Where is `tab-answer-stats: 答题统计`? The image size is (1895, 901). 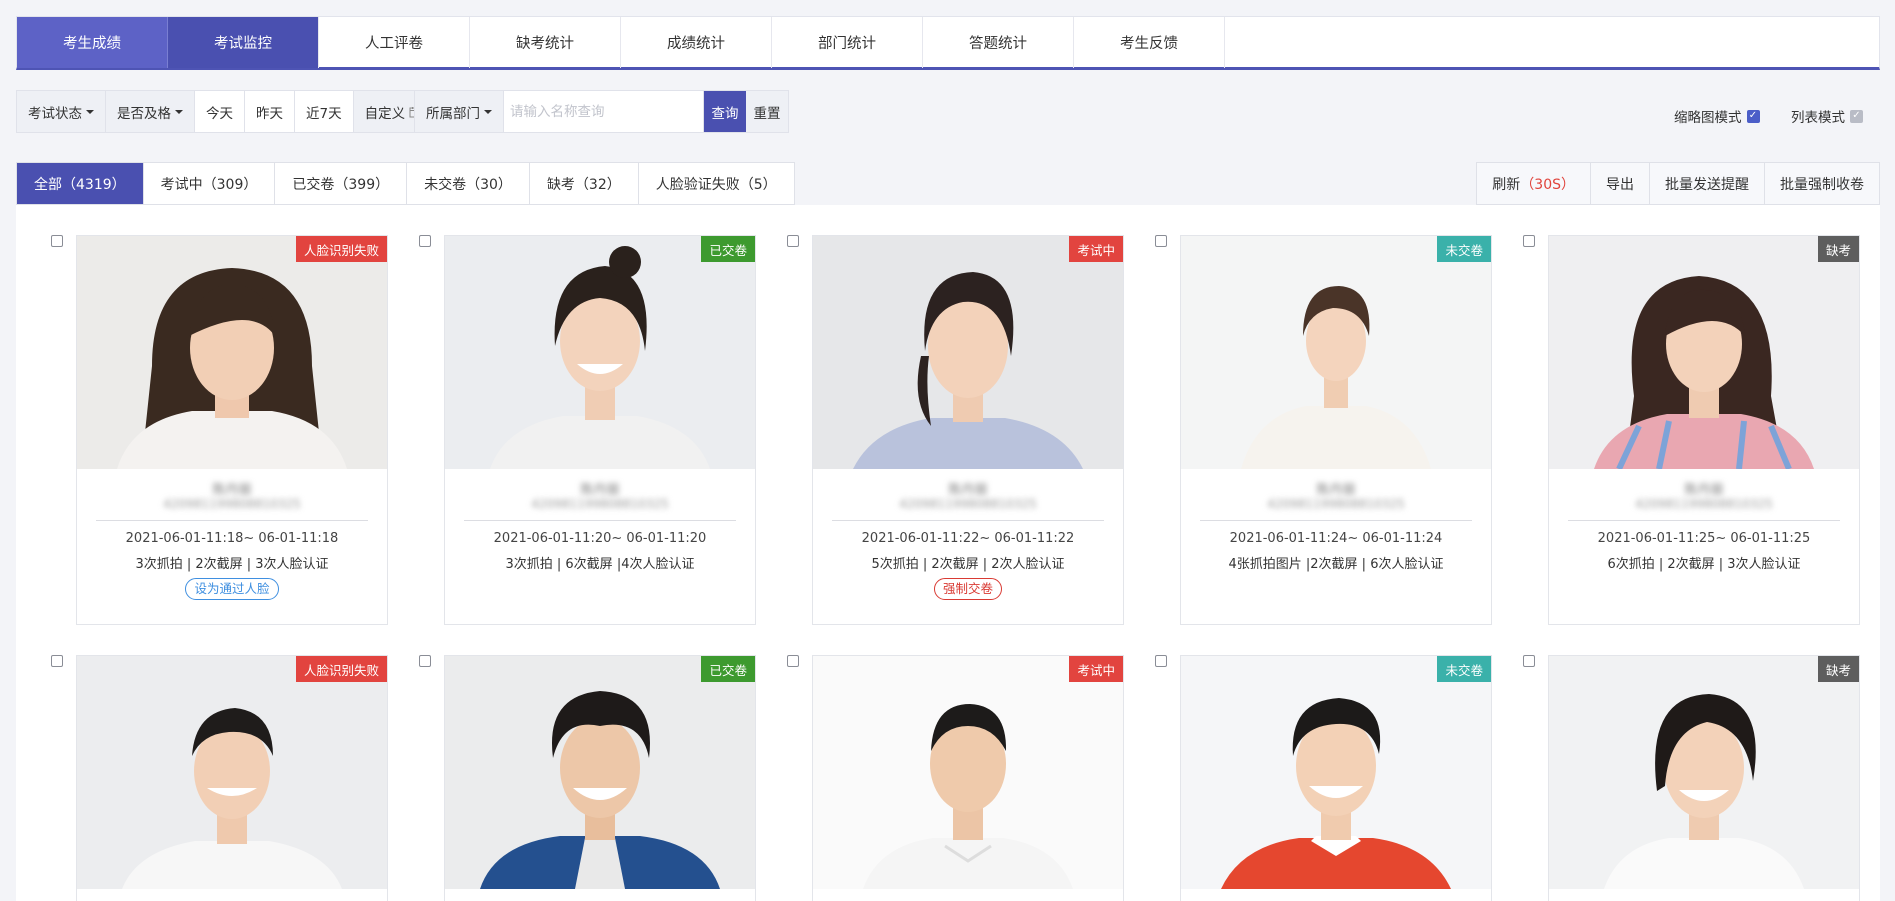
tab-answer-stats: 答题统计 is located at coordinates (998, 42).